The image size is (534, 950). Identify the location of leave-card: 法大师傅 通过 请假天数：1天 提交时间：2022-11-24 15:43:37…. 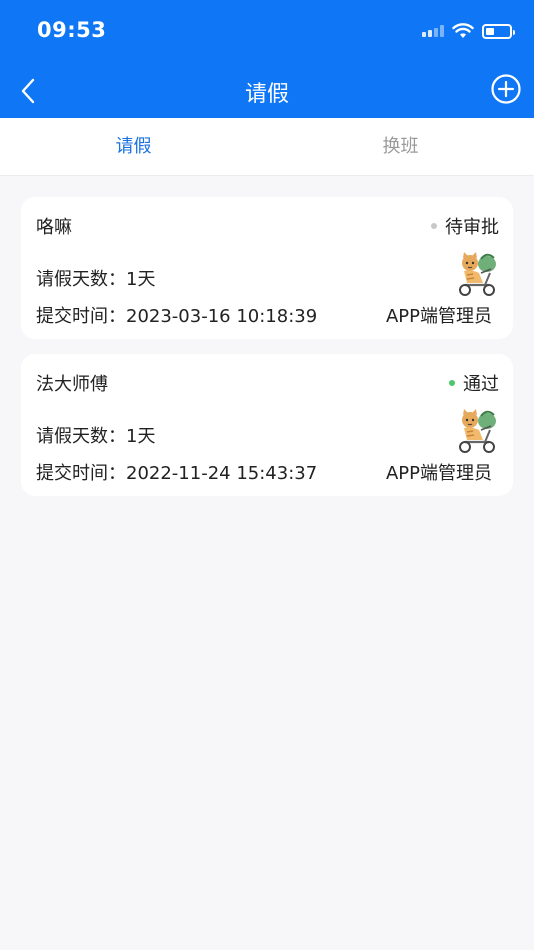
(267, 425).